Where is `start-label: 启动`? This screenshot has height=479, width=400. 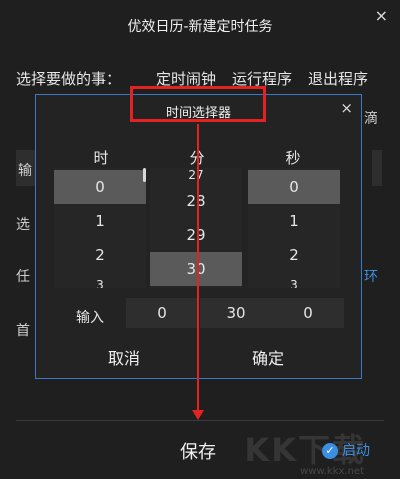
start-label: 启动 is located at coordinates (356, 451).